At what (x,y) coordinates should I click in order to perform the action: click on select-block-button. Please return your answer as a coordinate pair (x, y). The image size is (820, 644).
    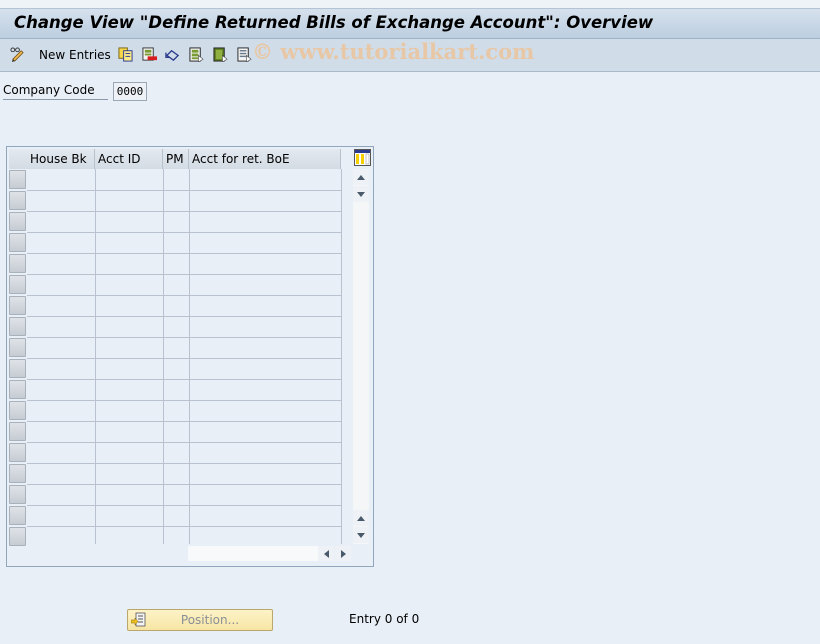
    Looking at the image, I should click on (220, 54).